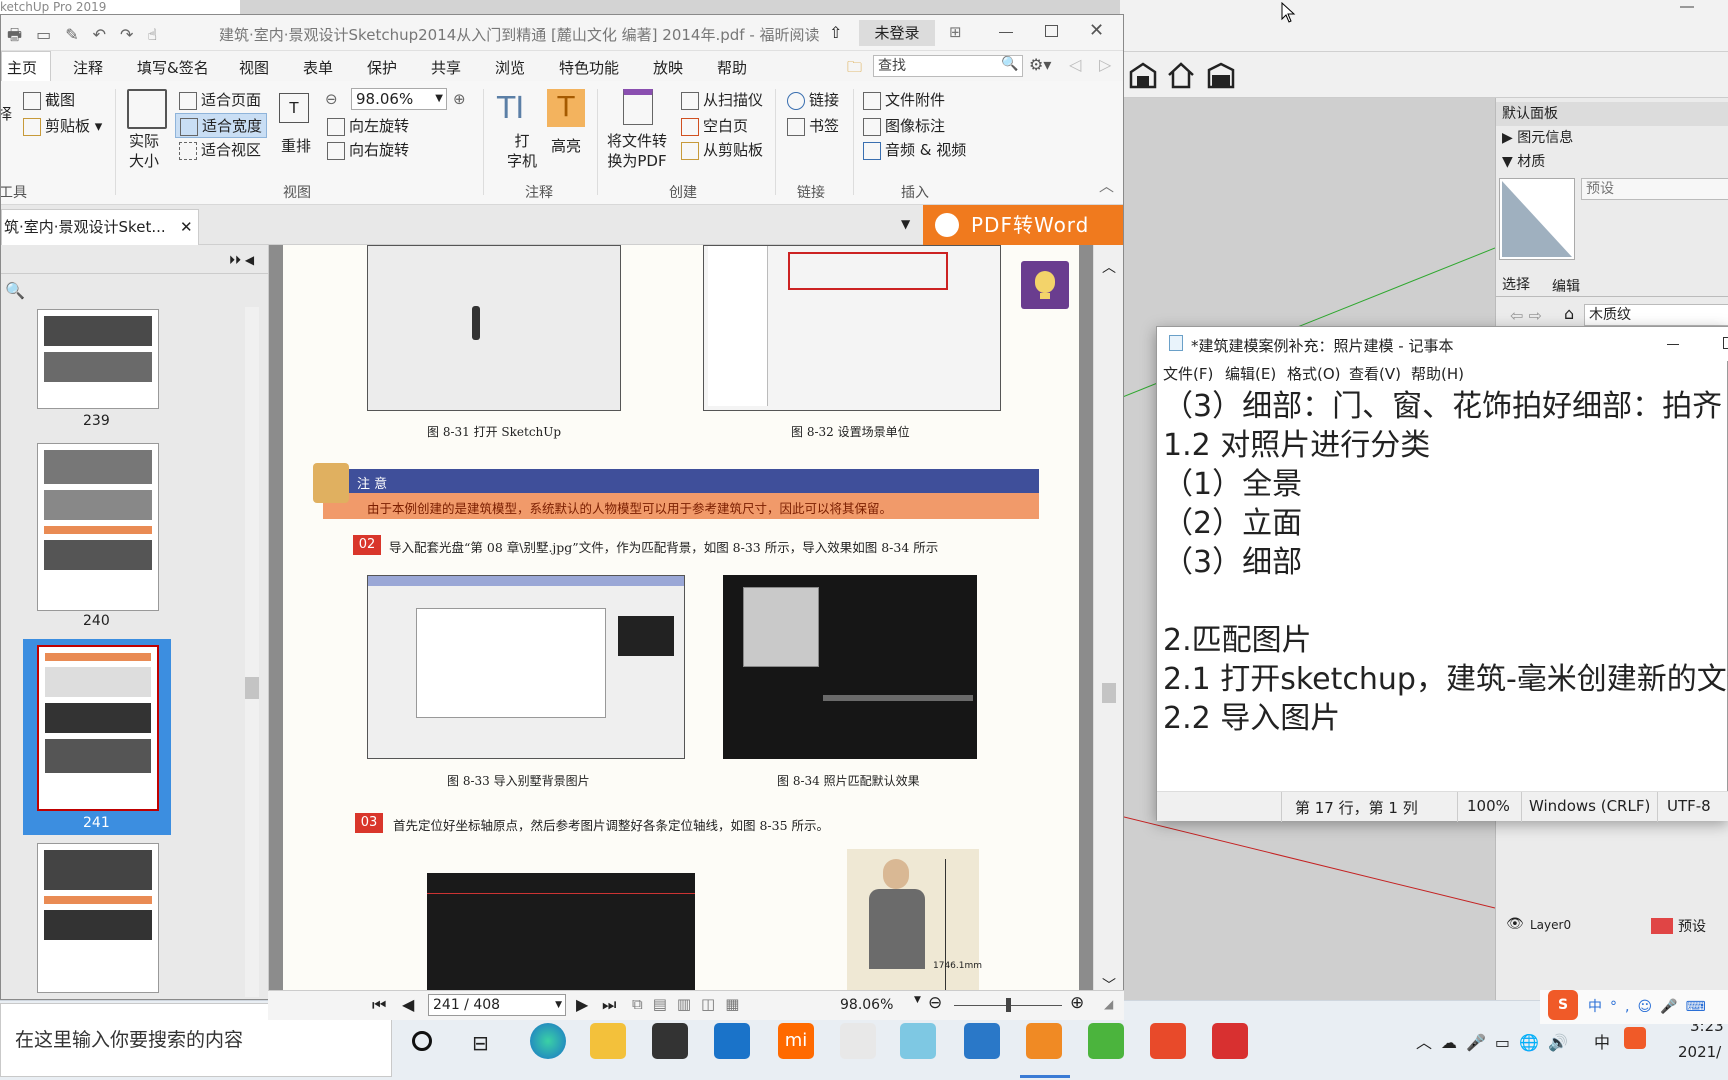 This screenshot has height=1080, width=1728. Describe the element at coordinates (1096, 30) in the screenshot. I see `close-button: ✕` at that location.